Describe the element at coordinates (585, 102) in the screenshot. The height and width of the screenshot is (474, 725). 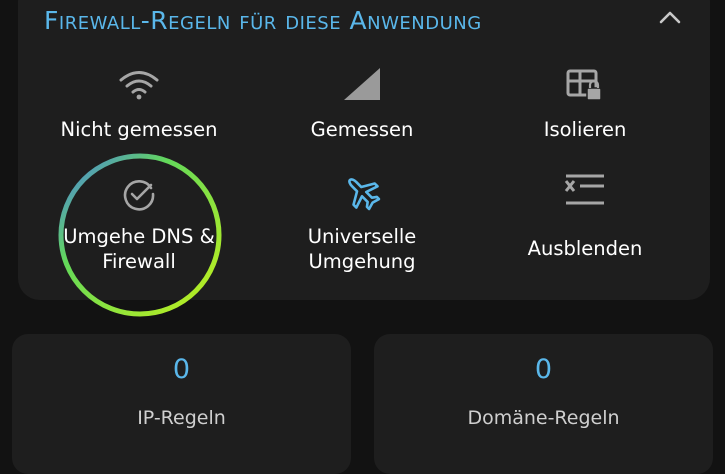
I see `option-isolate: Isolieren` at that location.